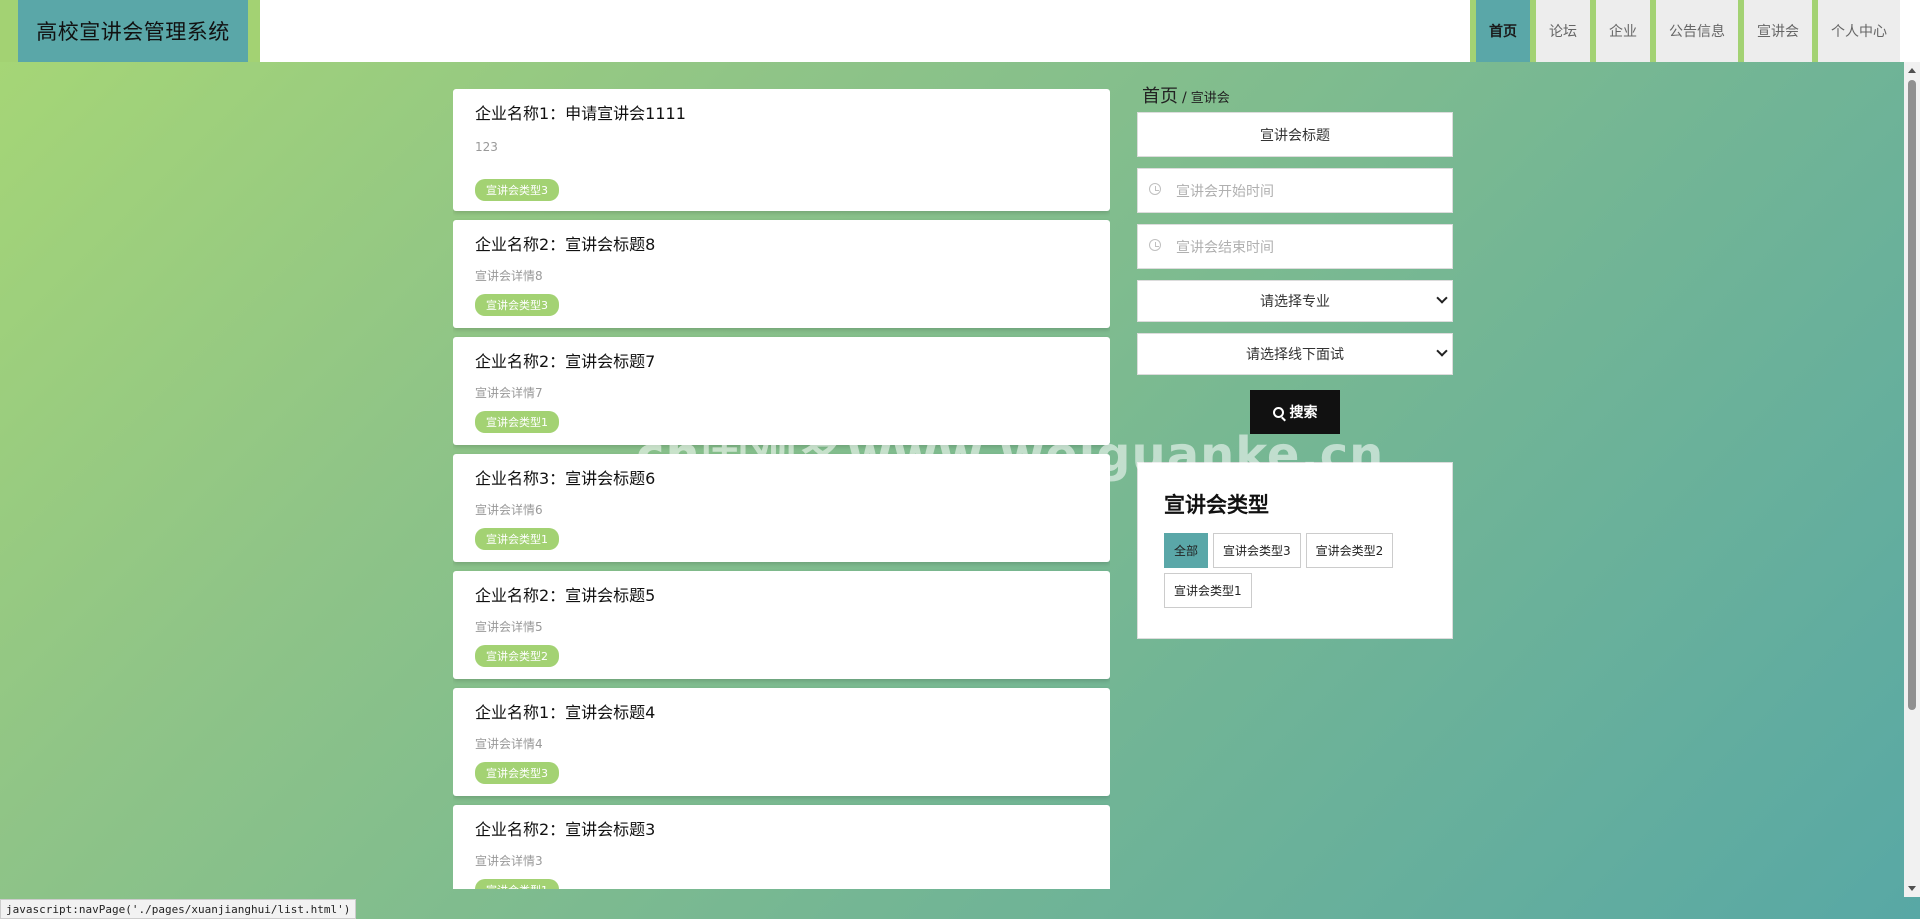 The height and width of the screenshot is (919, 1920). What do you see at coordinates (1208, 590) in the screenshot?
I see `type-chip-1: 宣讲会类型1` at bounding box center [1208, 590].